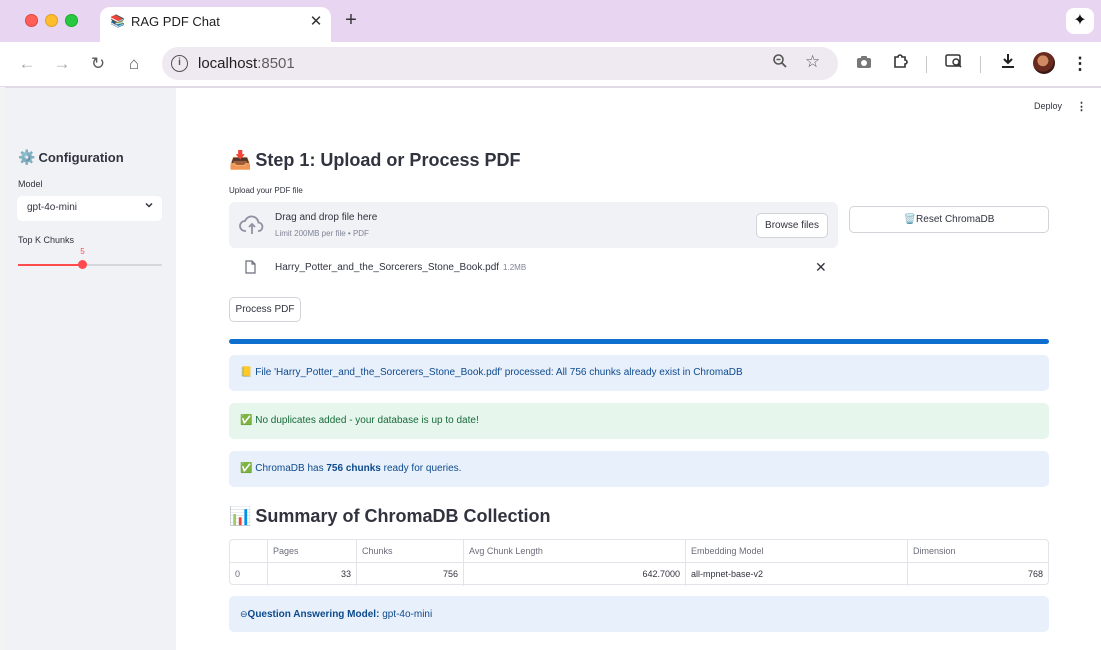  What do you see at coordinates (797, 551) in the screenshot?
I see `table-header-cell: Embedding Model` at bounding box center [797, 551].